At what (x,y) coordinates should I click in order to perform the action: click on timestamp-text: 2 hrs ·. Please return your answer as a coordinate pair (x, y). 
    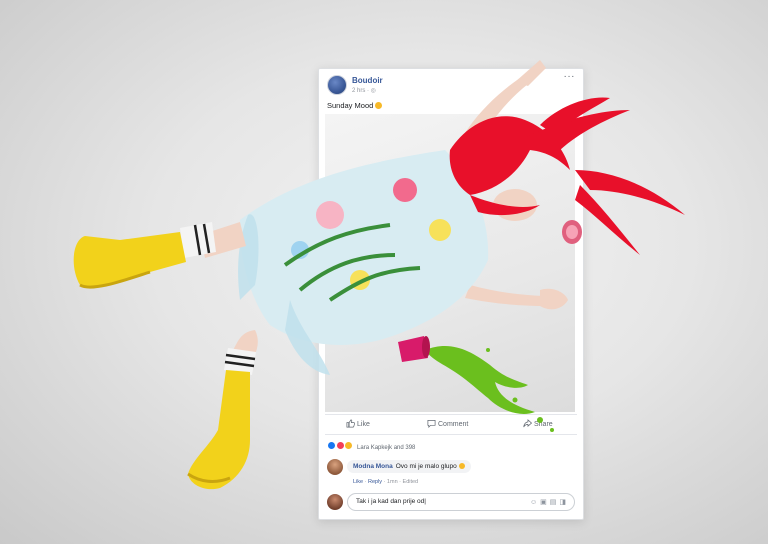
    Looking at the image, I should click on (361, 91).